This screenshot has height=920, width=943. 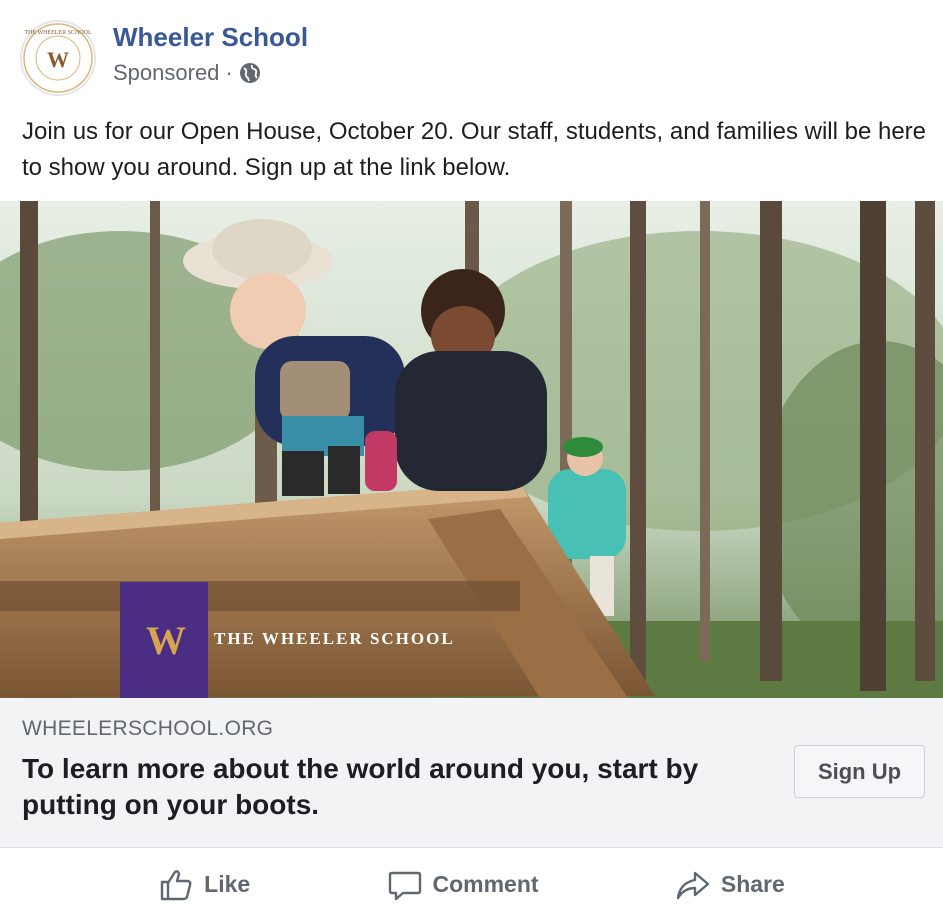 What do you see at coordinates (148, 728) in the screenshot?
I see `link-domain: WHEELERSCHOOL.ORG` at bounding box center [148, 728].